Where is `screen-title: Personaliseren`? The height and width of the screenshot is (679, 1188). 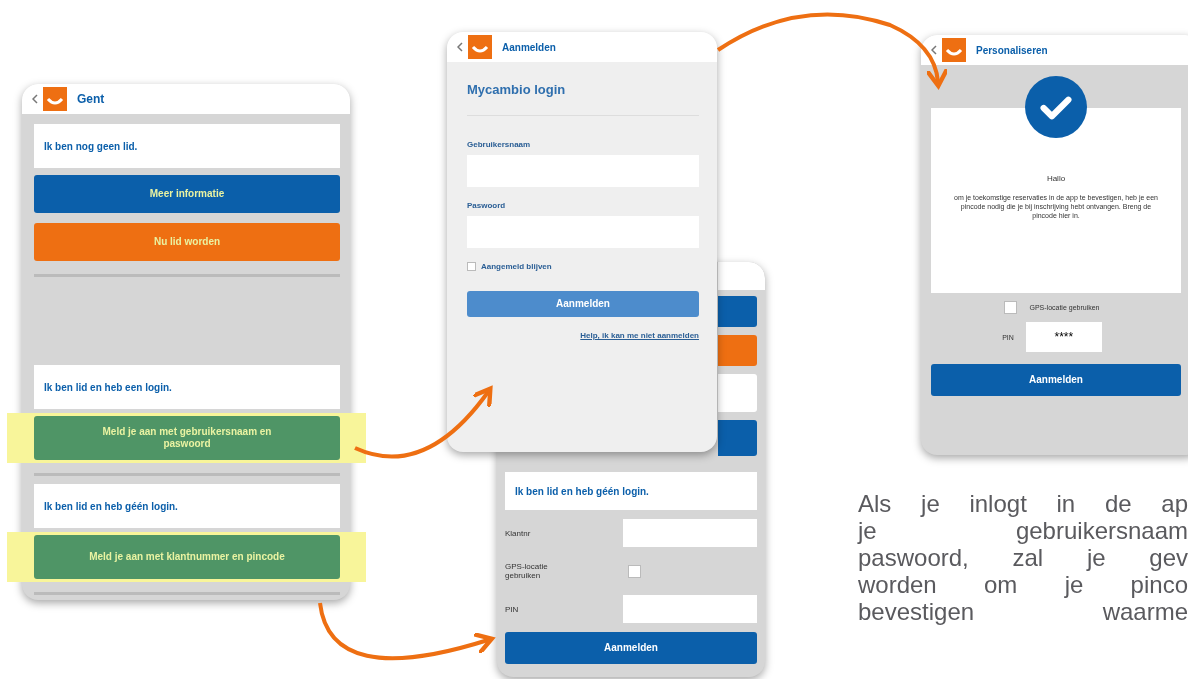 screen-title: Personaliseren is located at coordinates (1012, 50).